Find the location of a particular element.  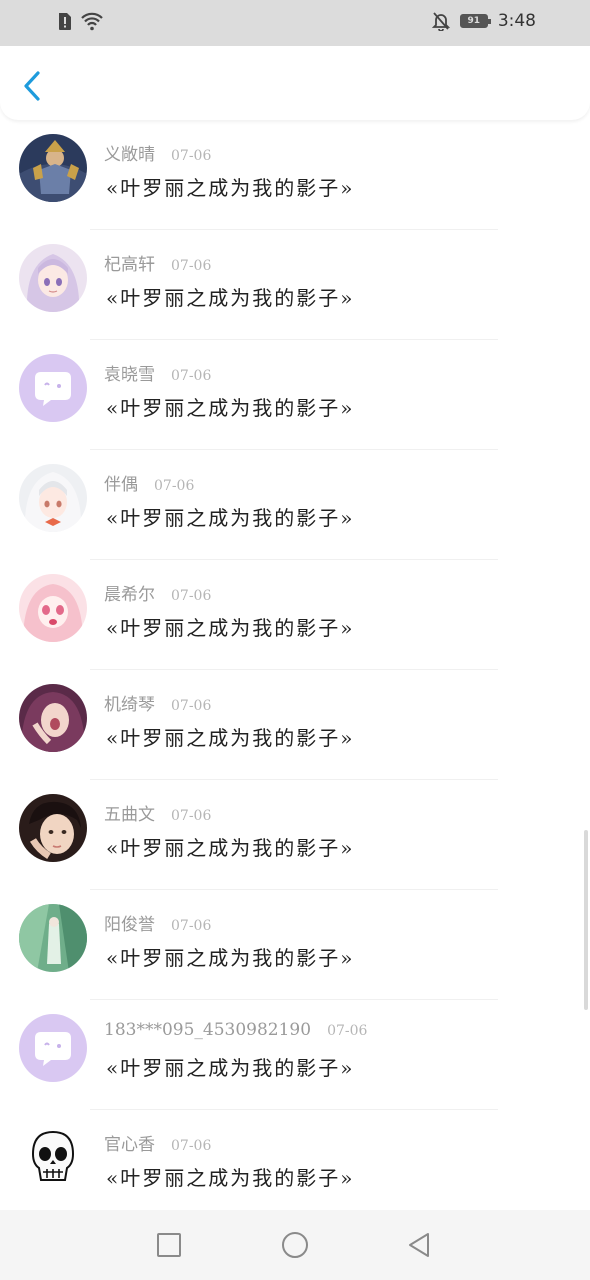

sender-name: 五曲文 is located at coordinates (129, 815).